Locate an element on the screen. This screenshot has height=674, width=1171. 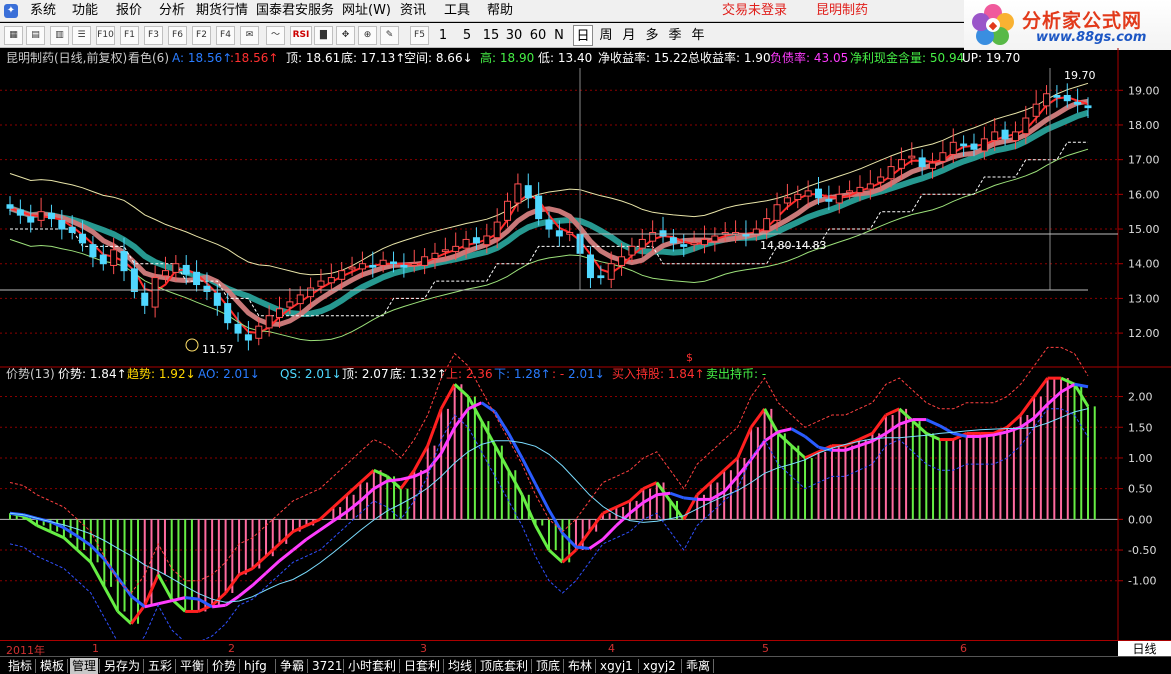
f1-icon: F1 is located at coordinates (129, 35).